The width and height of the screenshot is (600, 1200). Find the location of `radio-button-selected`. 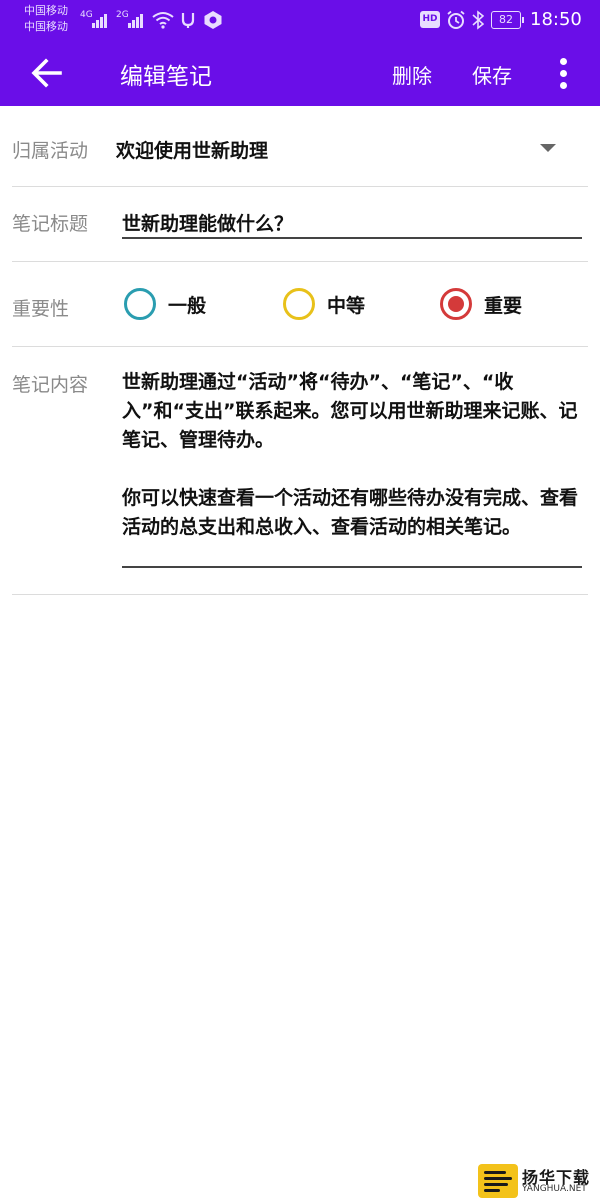

radio-button-selected is located at coordinates (456, 304).